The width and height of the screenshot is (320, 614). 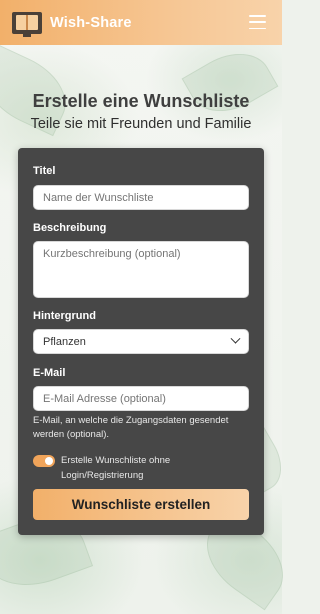 What do you see at coordinates (64, 316) in the screenshot?
I see `background-label: Hintergrund` at bounding box center [64, 316].